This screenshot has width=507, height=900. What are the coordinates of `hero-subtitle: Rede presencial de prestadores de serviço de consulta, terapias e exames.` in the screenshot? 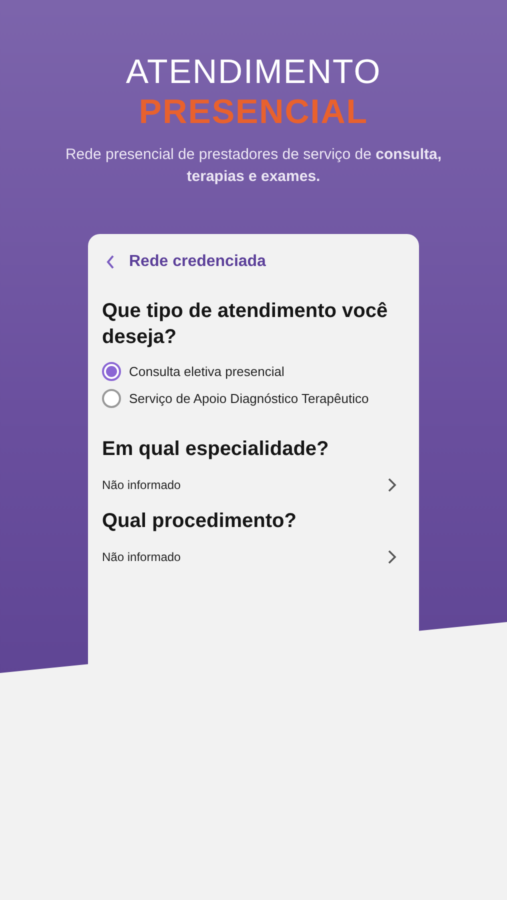 It's located at (253, 166).